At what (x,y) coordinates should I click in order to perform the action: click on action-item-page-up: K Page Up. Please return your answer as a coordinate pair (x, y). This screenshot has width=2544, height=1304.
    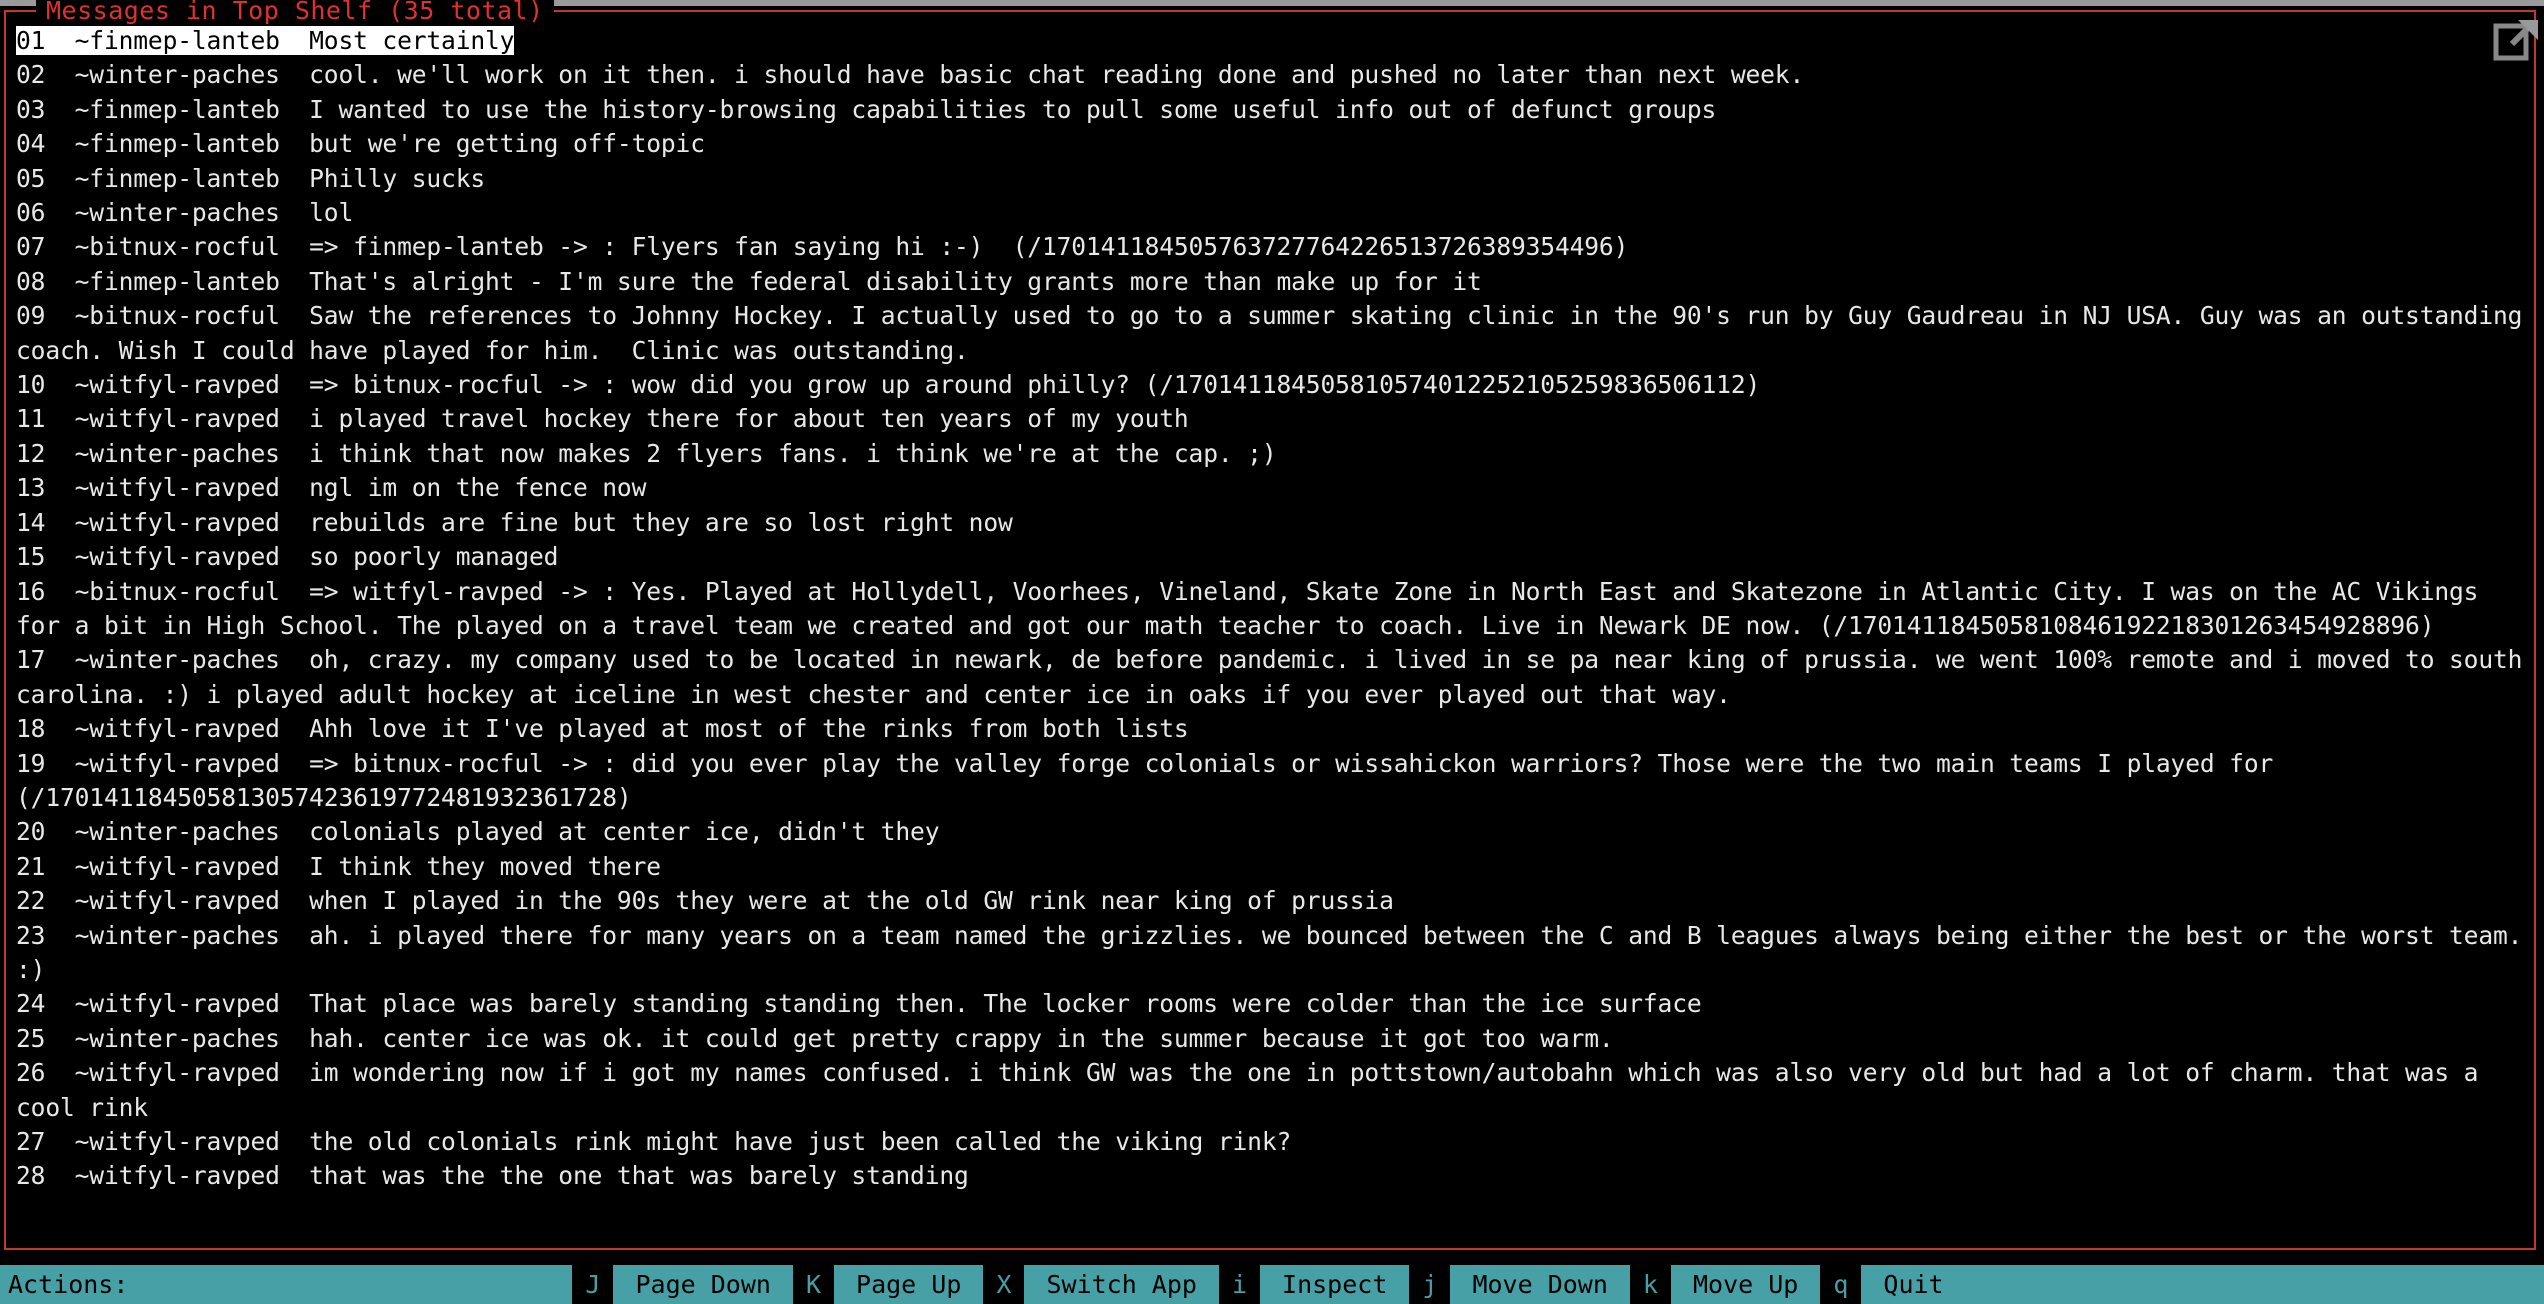
    Looking at the image, I should click on (887, 1284).